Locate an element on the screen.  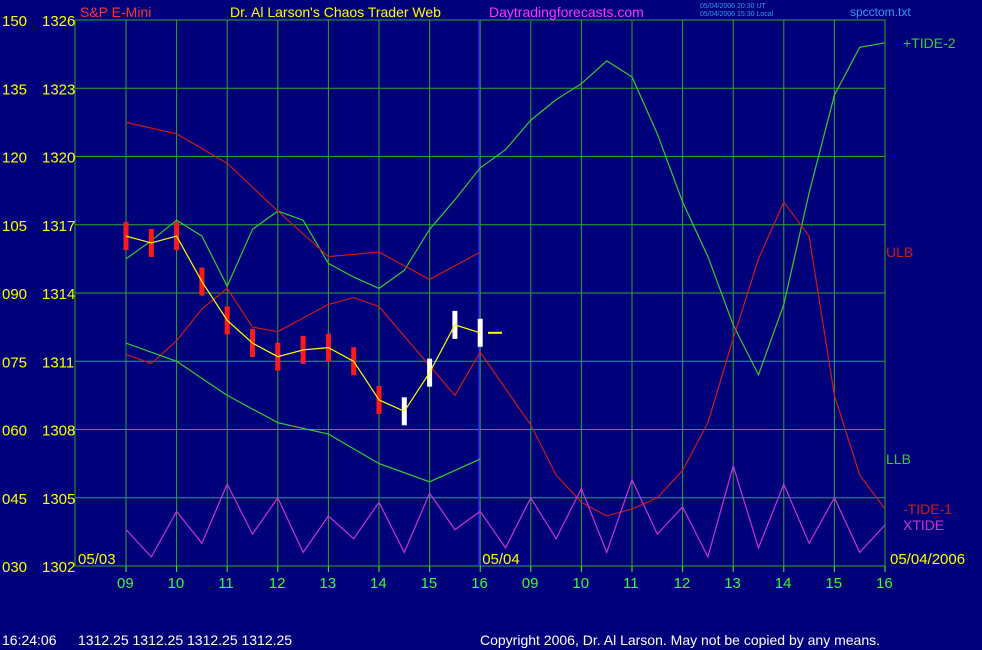
legend-label-llb: LLB is located at coordinates (898, 459).